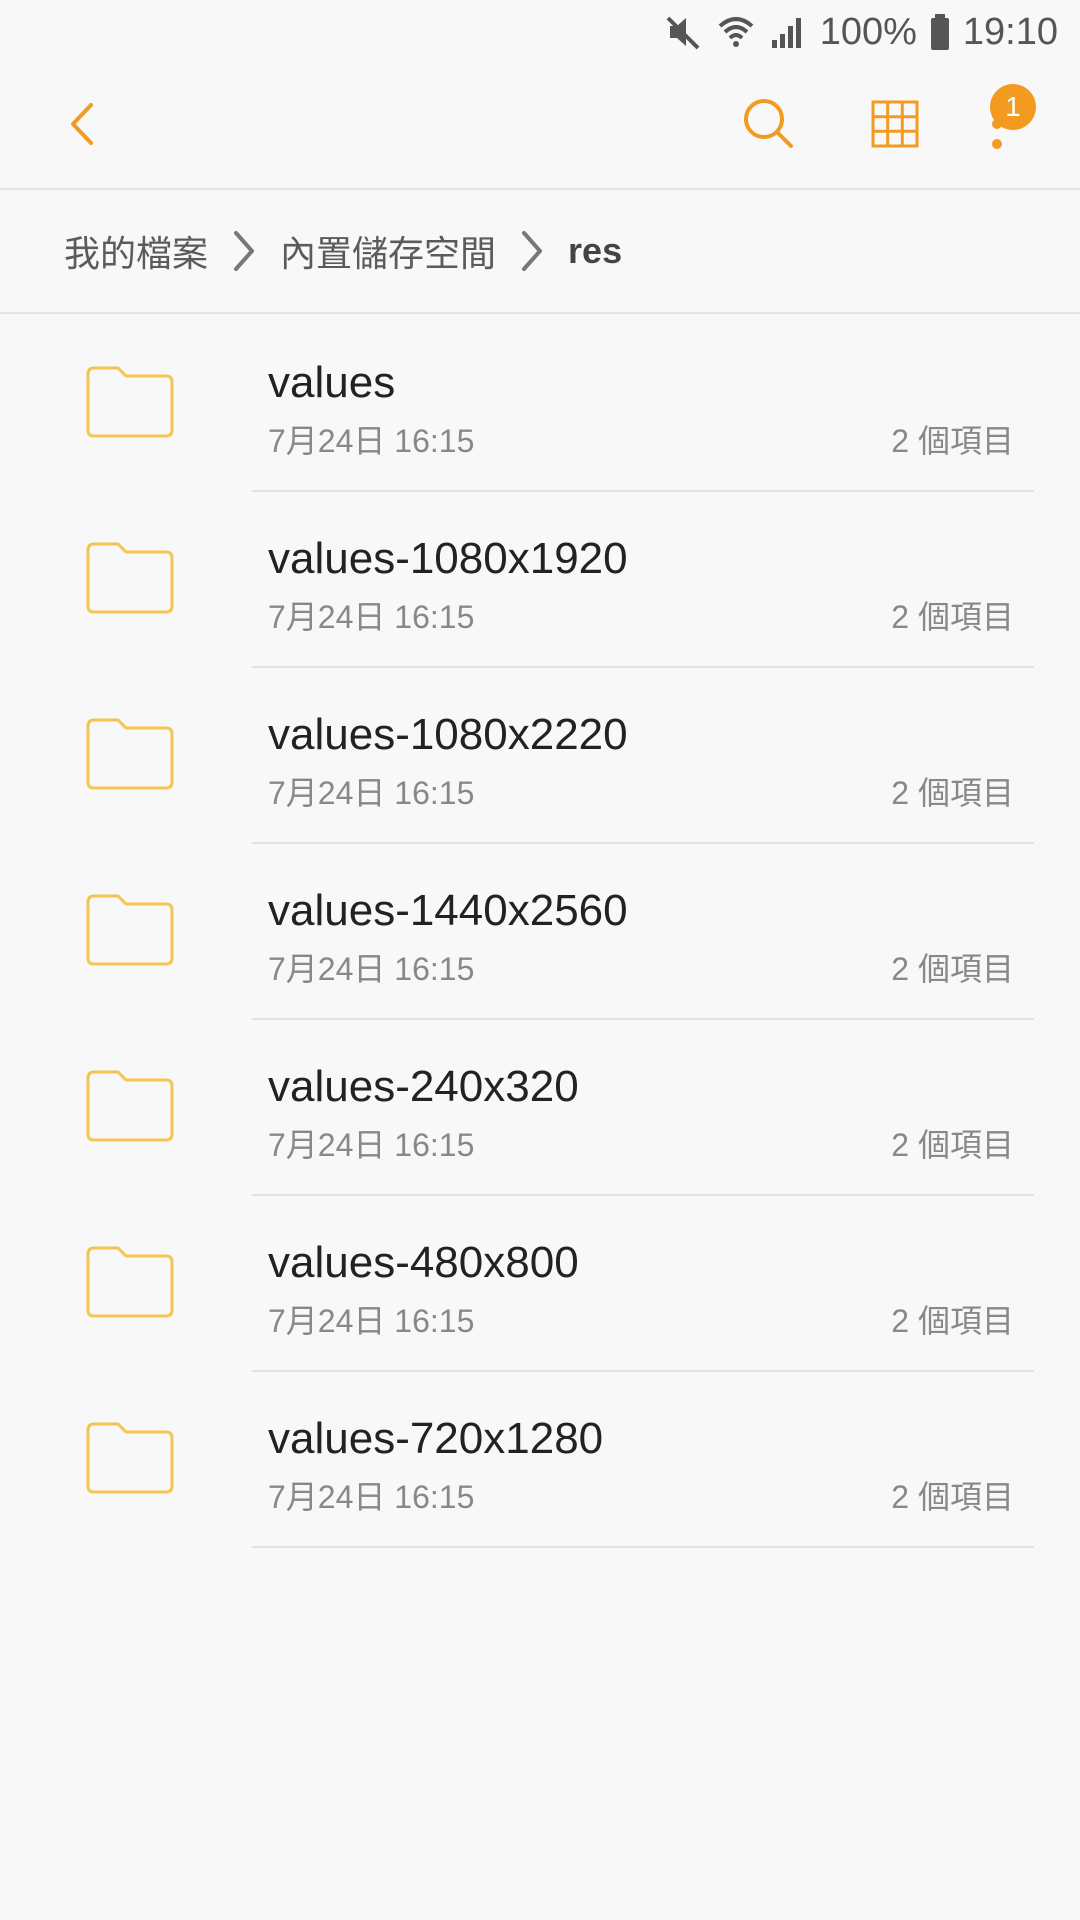 This screenshot has width=1080, height=1920. What do you see at coordinates (540, 404) in the screenshot?
I see `list-item: values 7月24日 16:15 2 個項目` at bounding box center [540, 404].